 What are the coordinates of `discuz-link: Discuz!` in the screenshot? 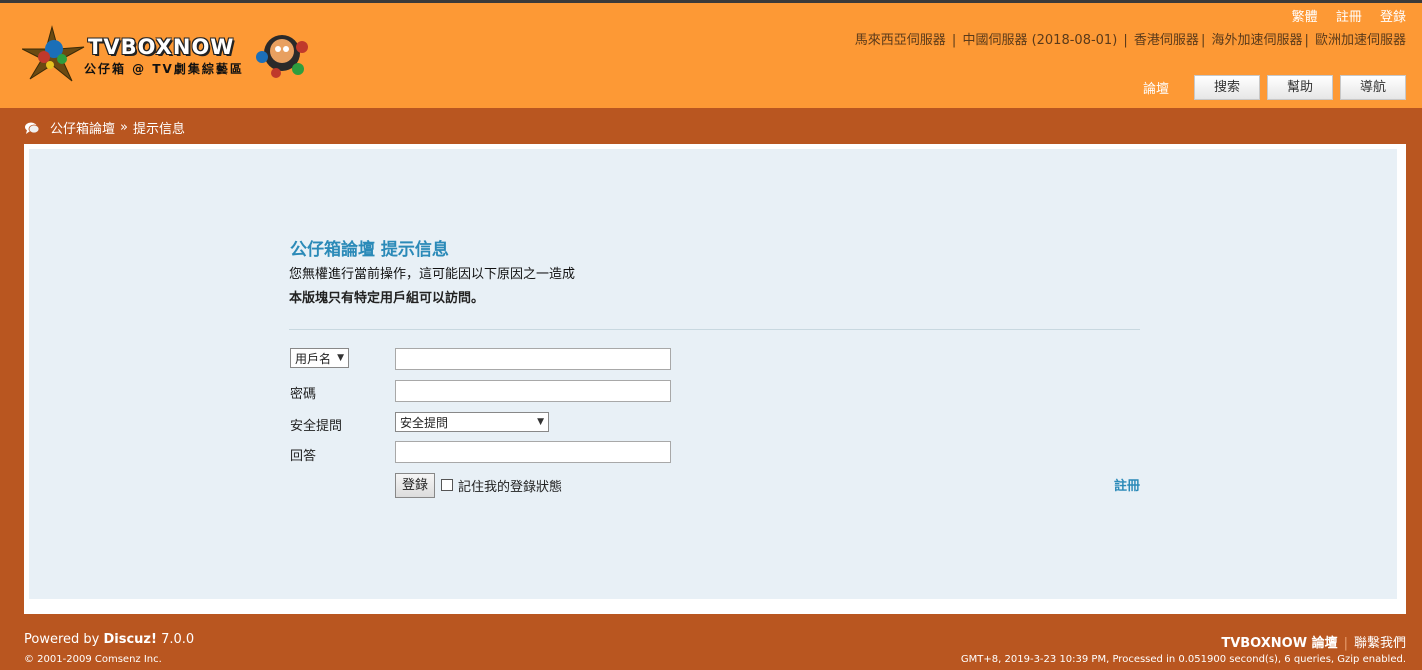 It's located at (129, 639).